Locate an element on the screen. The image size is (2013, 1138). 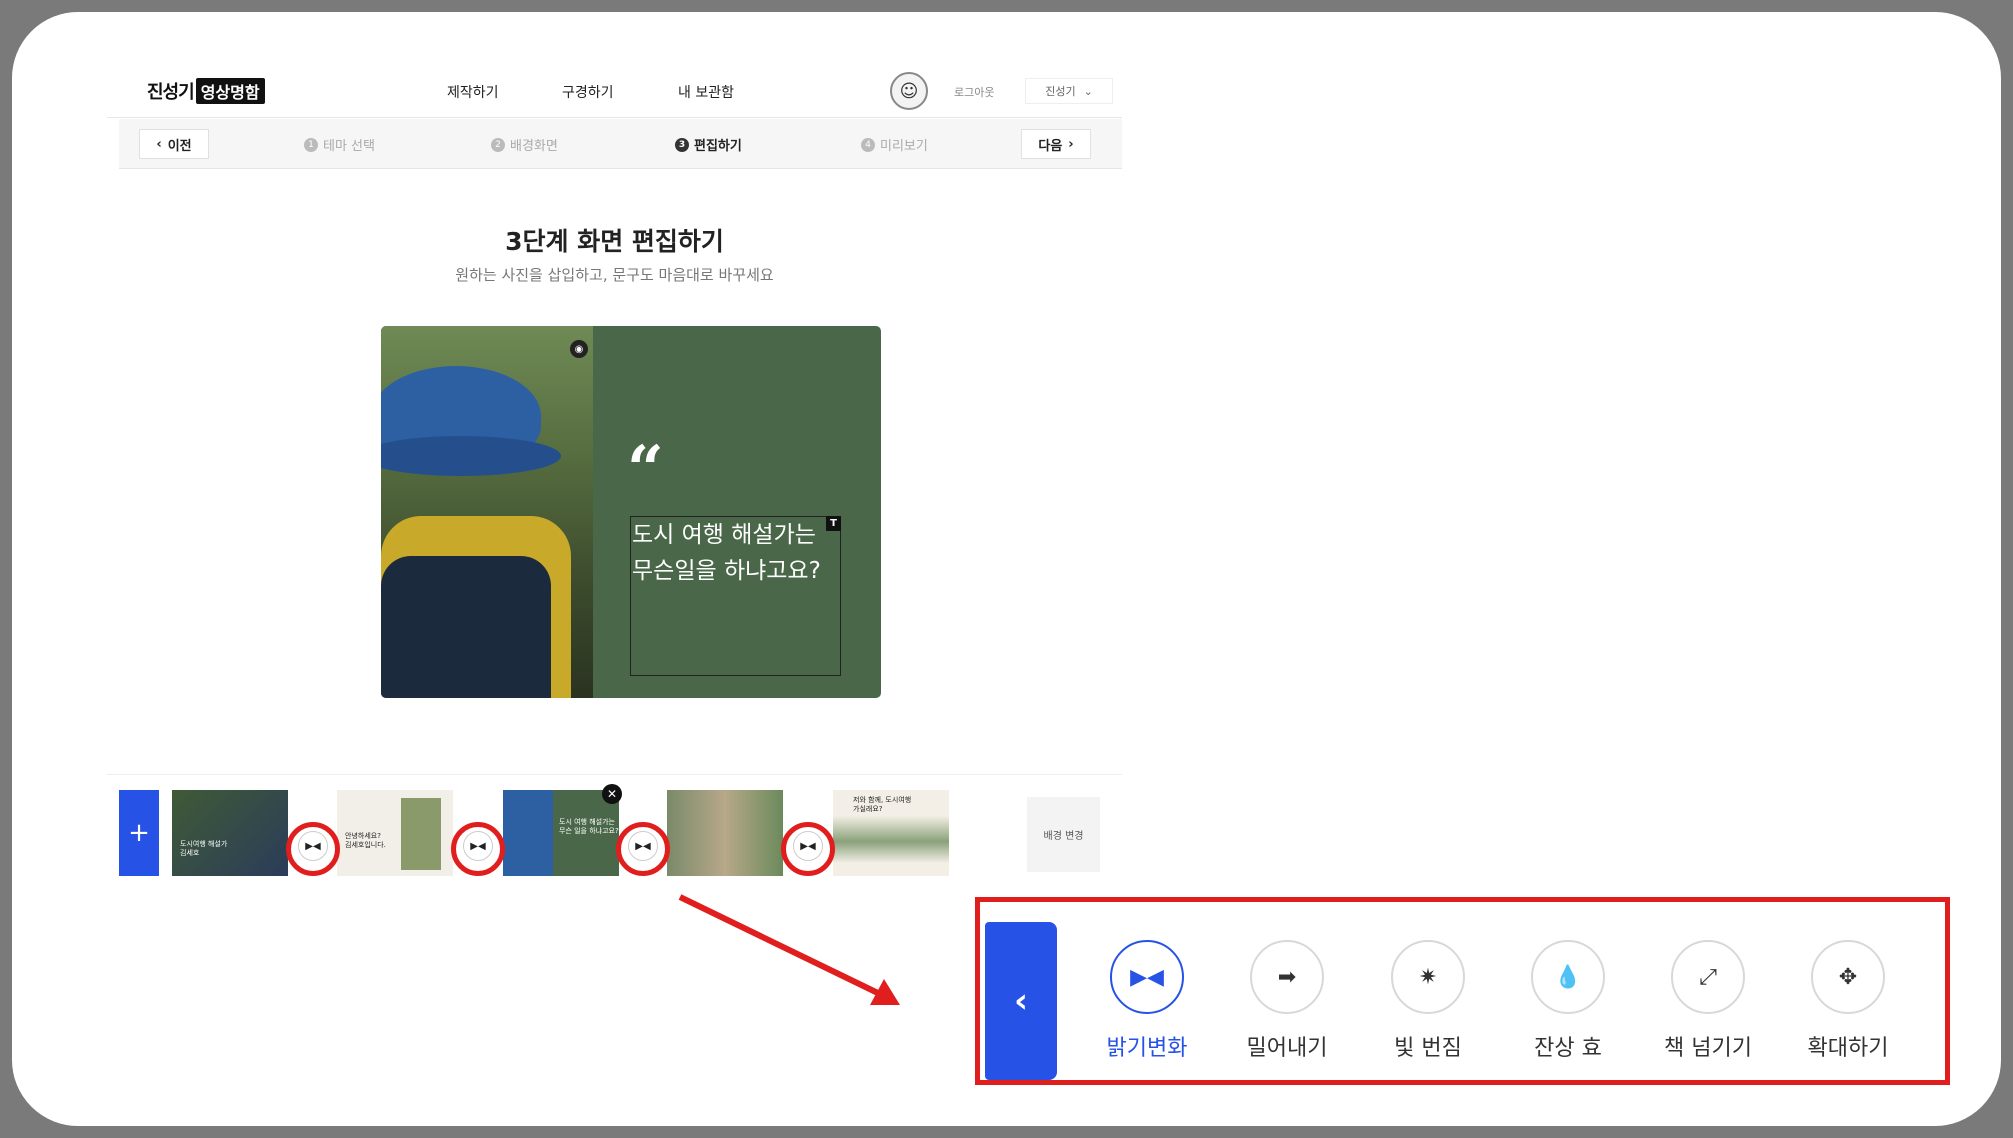
step-3: 3 편집하기 is located at coordinates (708, 144).